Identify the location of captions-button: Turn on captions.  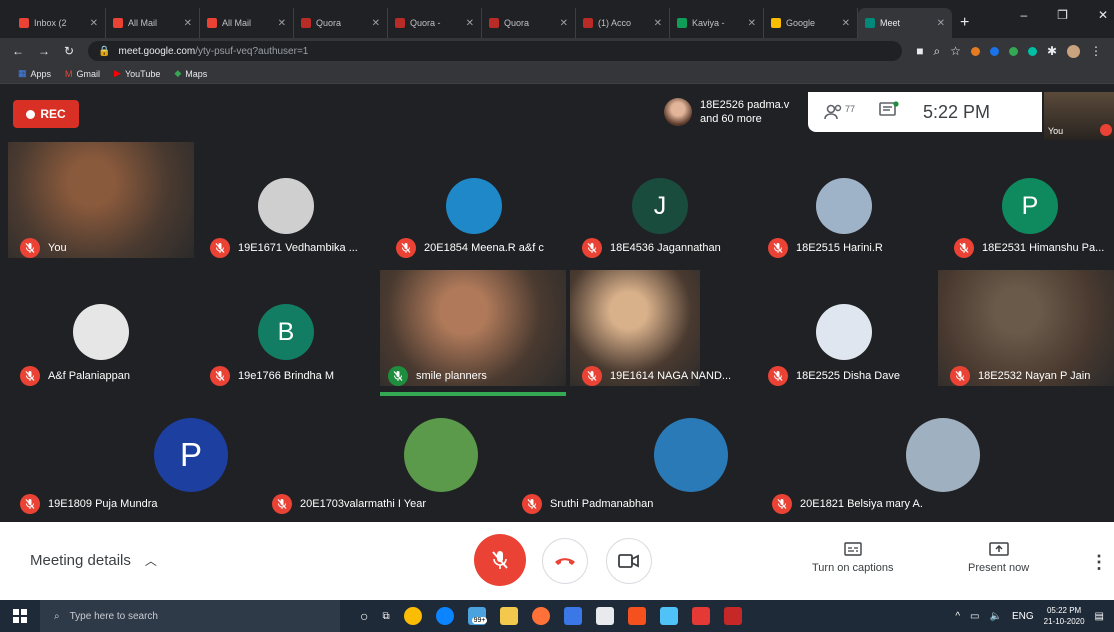
(853, 558).